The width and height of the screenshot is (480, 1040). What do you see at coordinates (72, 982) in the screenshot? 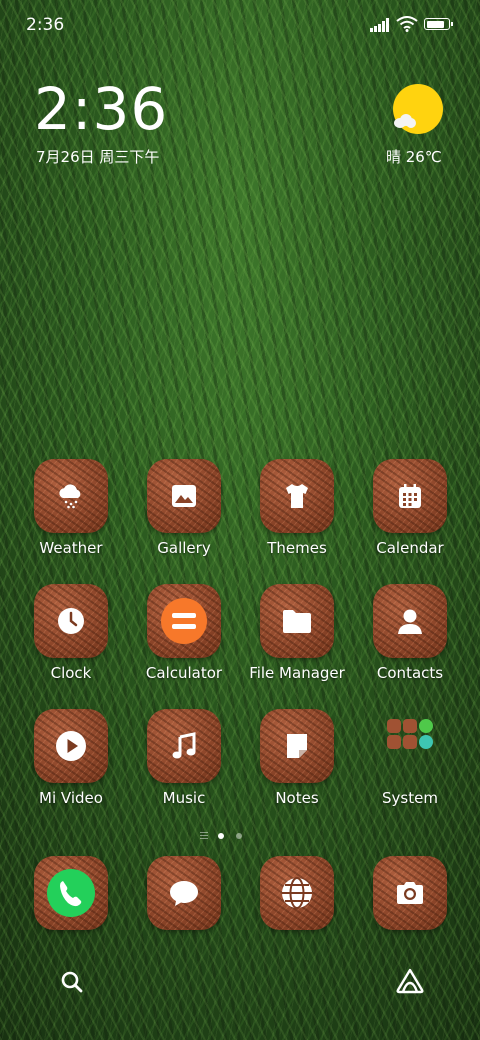
I see `search-icon` at bounding box center [72, 982].